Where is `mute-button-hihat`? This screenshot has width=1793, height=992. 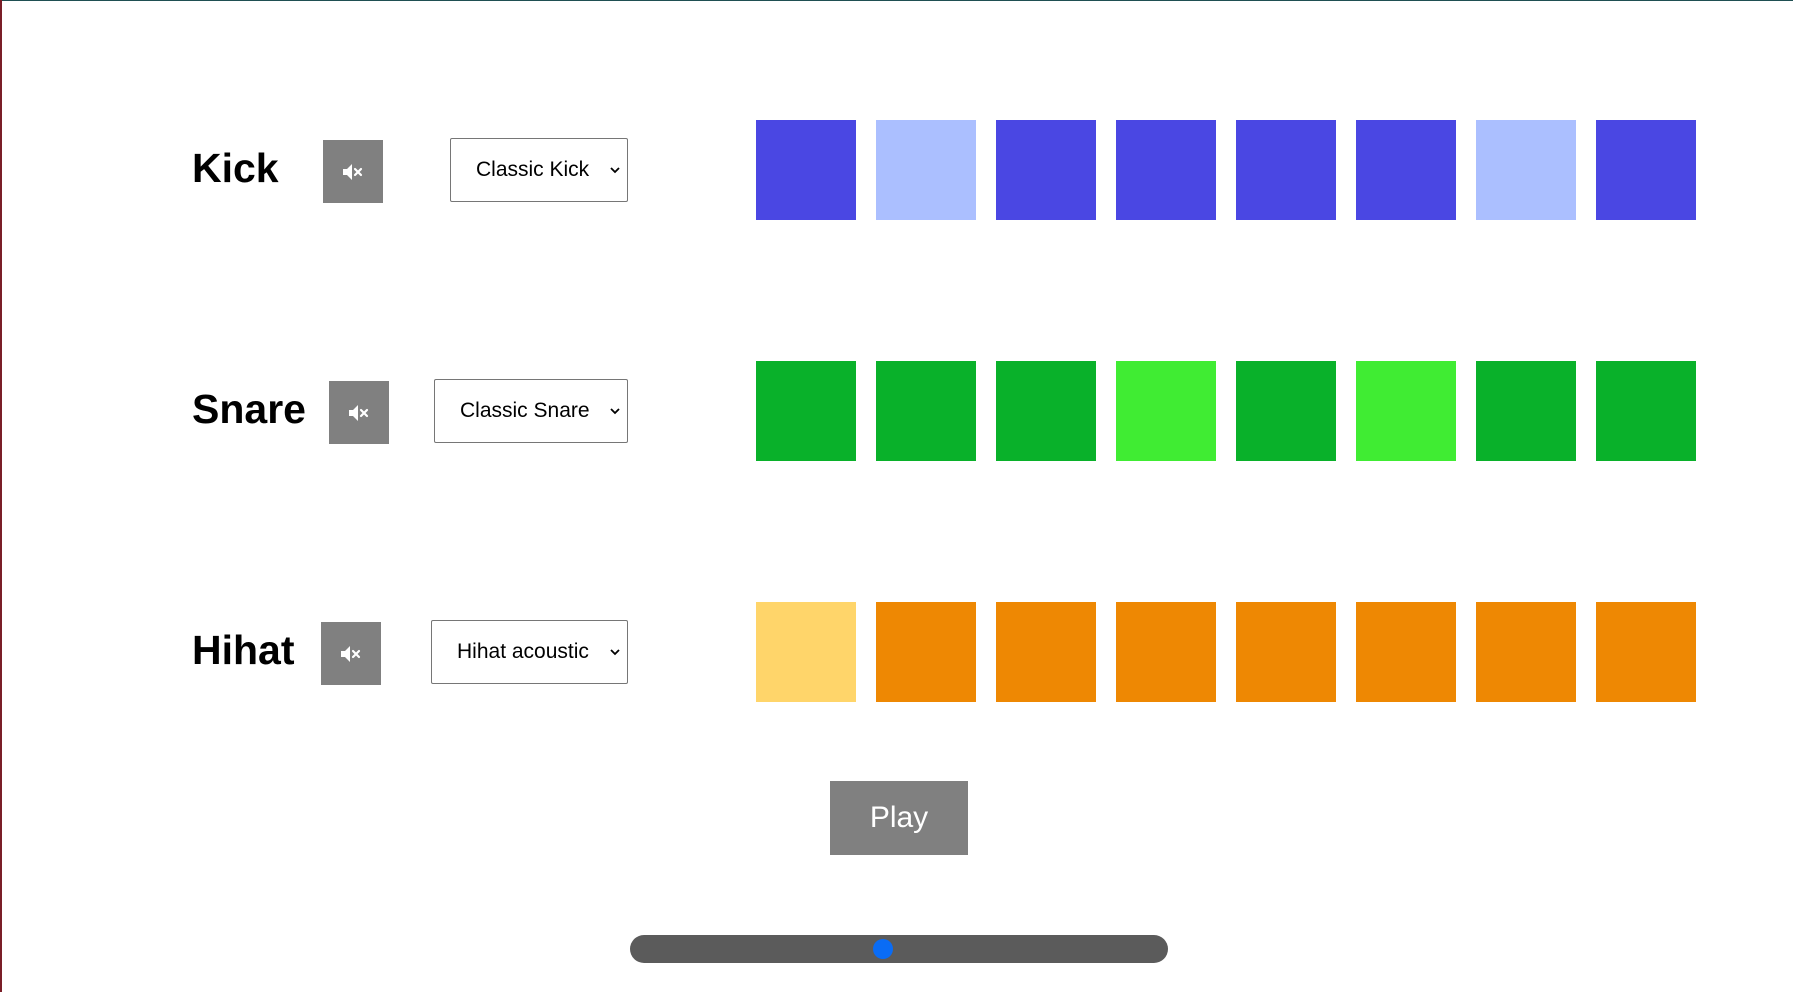 mute-button-hihat is located at coordinates (351, 653).